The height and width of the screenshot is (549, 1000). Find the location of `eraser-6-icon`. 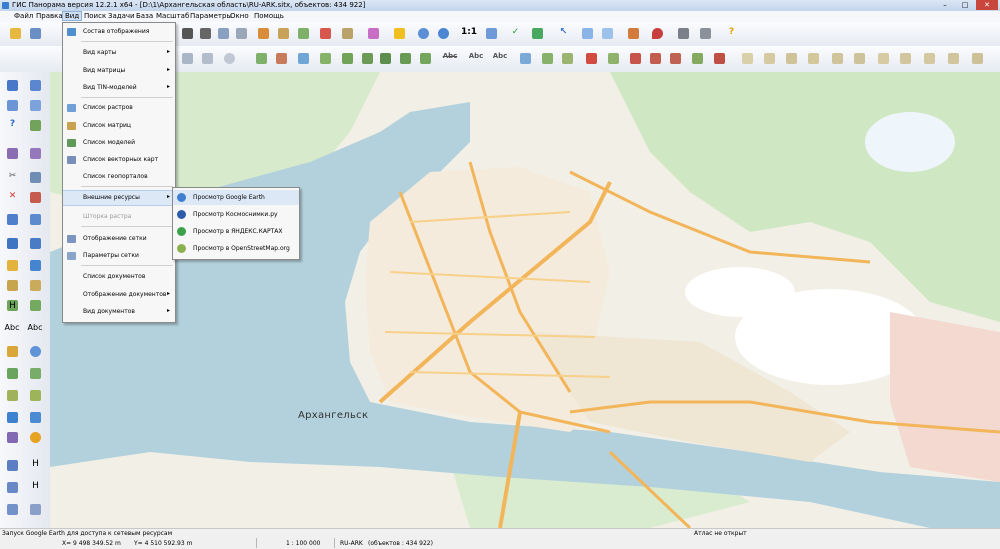

eraser-6-icon is located at coordinates (859, 58).